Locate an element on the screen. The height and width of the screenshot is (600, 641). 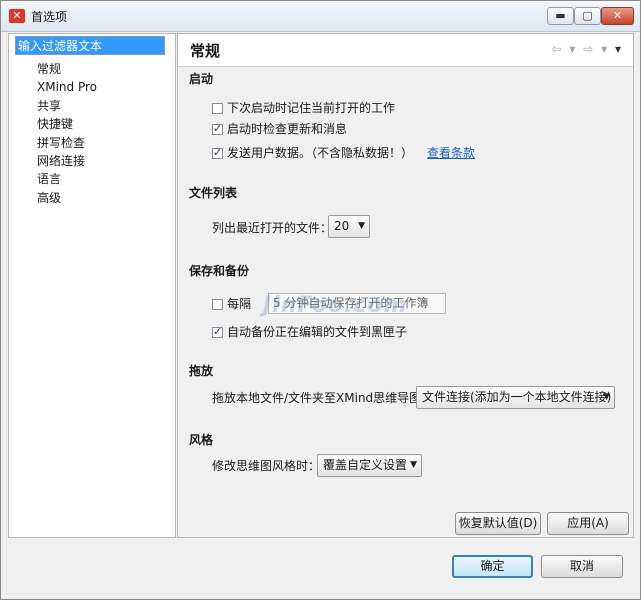
check-updates-label: 启动时检查更新和消息 is located at coordinates (287, 129).